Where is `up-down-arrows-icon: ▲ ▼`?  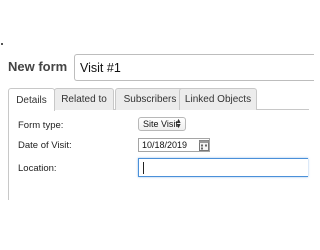 up-down-arrows-icon: ▲ ▼ is located at coordinates (178, 124).